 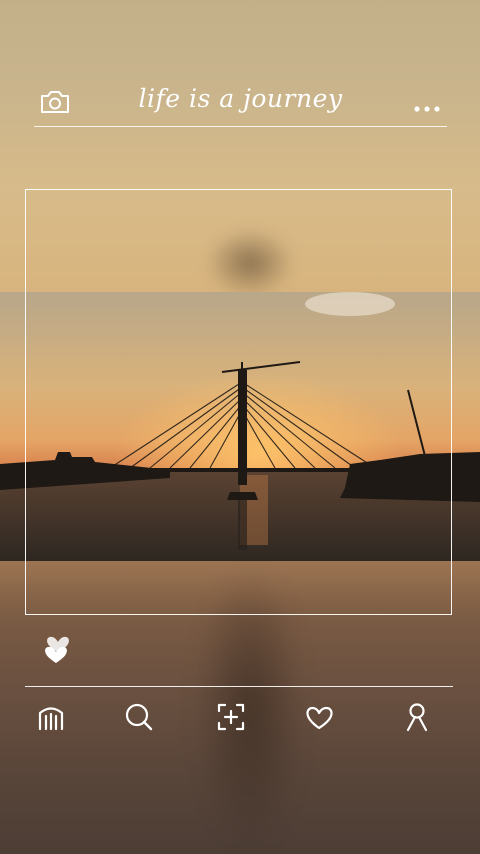 I want to click on search-icon, so click(x=139, y=717).